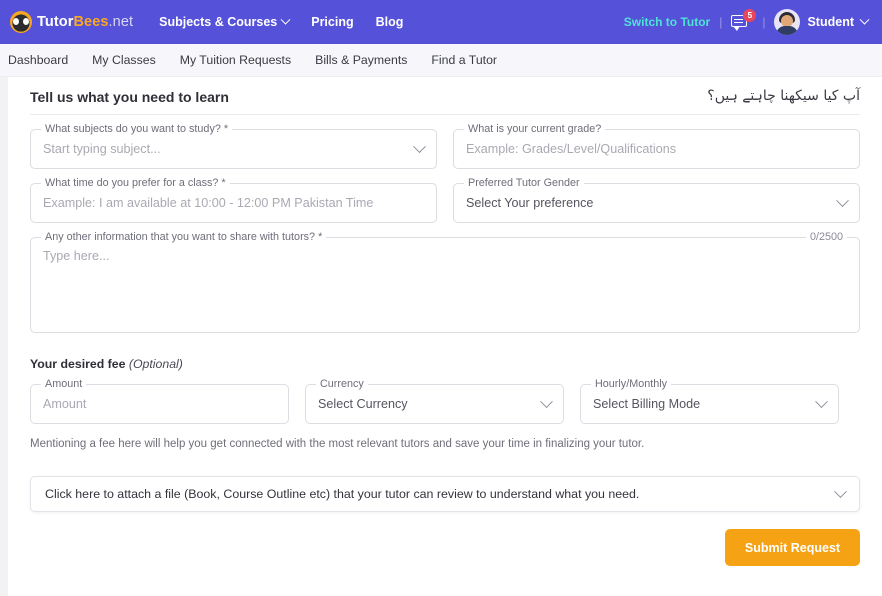 Image resolution: width=882 pixels, height=596 pixels. What do you see at coordinates (464, 60) in the screenshot?
I see `subnav-item-find-a-tutor: Find a Tutor` at bounding box center [464, 60].